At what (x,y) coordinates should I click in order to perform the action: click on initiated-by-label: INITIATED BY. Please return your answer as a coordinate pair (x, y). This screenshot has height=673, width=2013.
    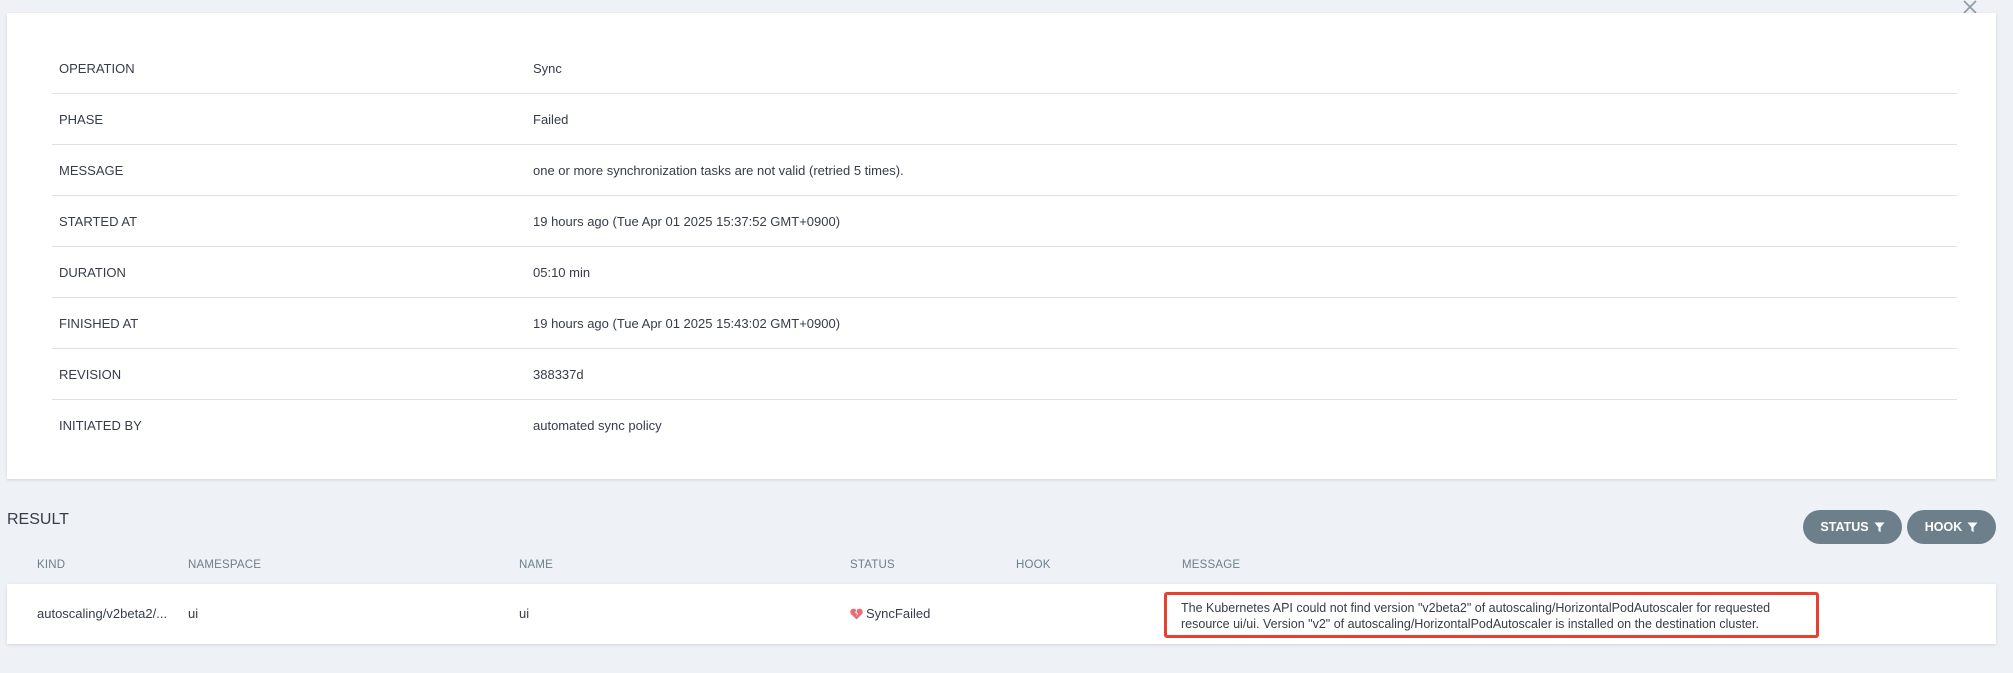
    Looking at the image, I should click on (100, 425).